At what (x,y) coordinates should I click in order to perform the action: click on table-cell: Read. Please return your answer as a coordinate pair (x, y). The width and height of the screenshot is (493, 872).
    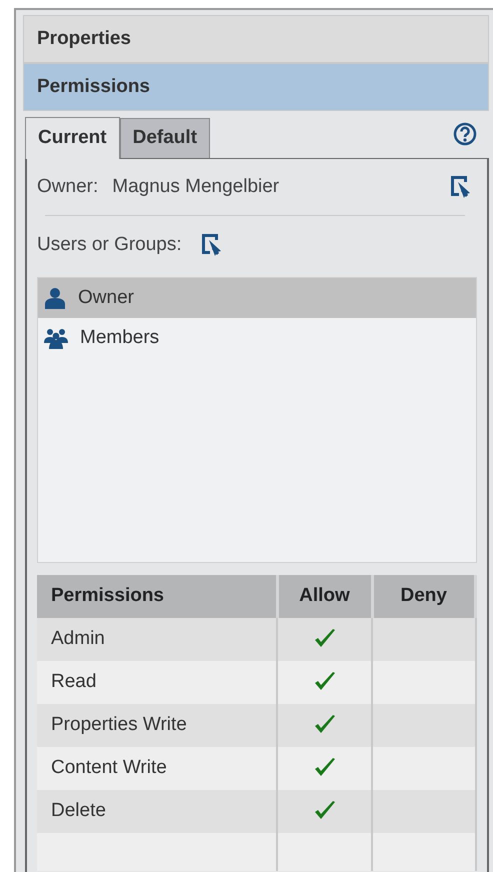
    Looking at the image, I should click on (157, 682).